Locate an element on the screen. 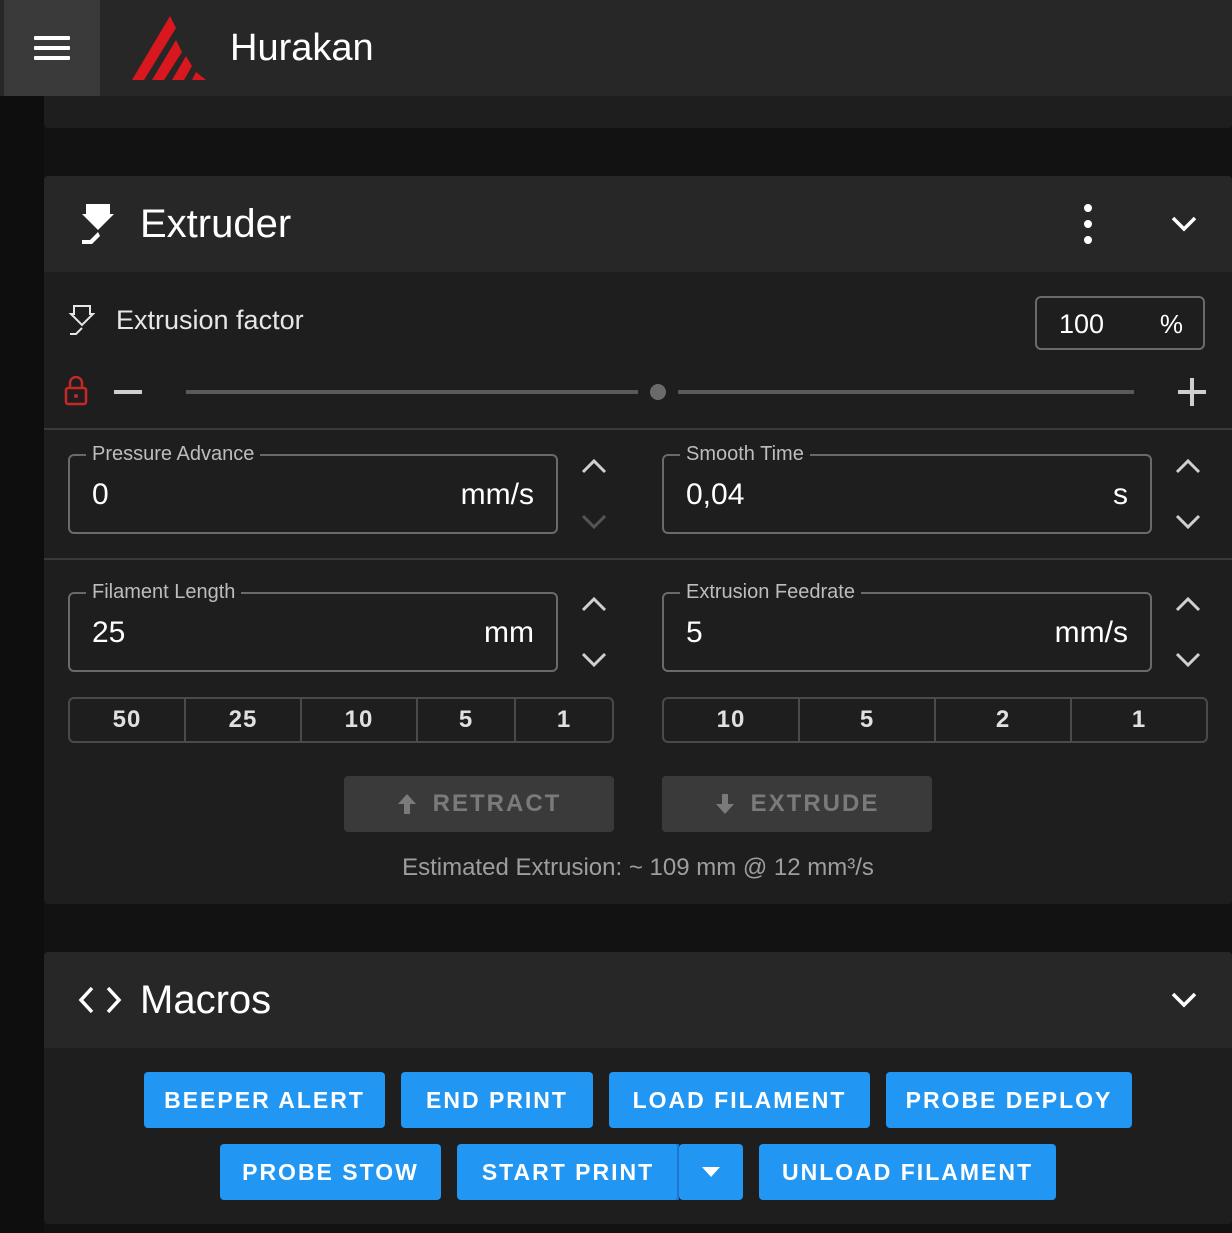 Image resolution: width=1232 pixels, height=1233 pixels. caret-down-icon is located at coordinates (711, 1172).